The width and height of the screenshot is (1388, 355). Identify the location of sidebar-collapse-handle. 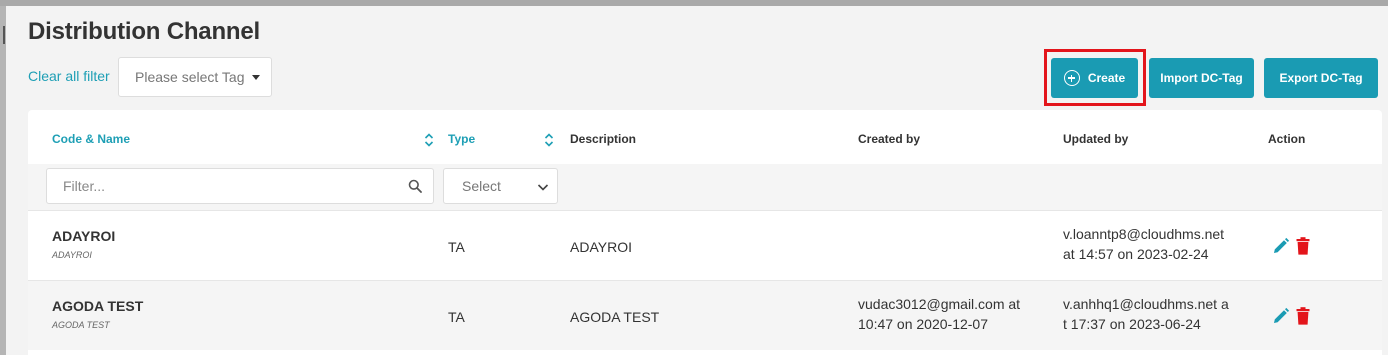
(4, 35).